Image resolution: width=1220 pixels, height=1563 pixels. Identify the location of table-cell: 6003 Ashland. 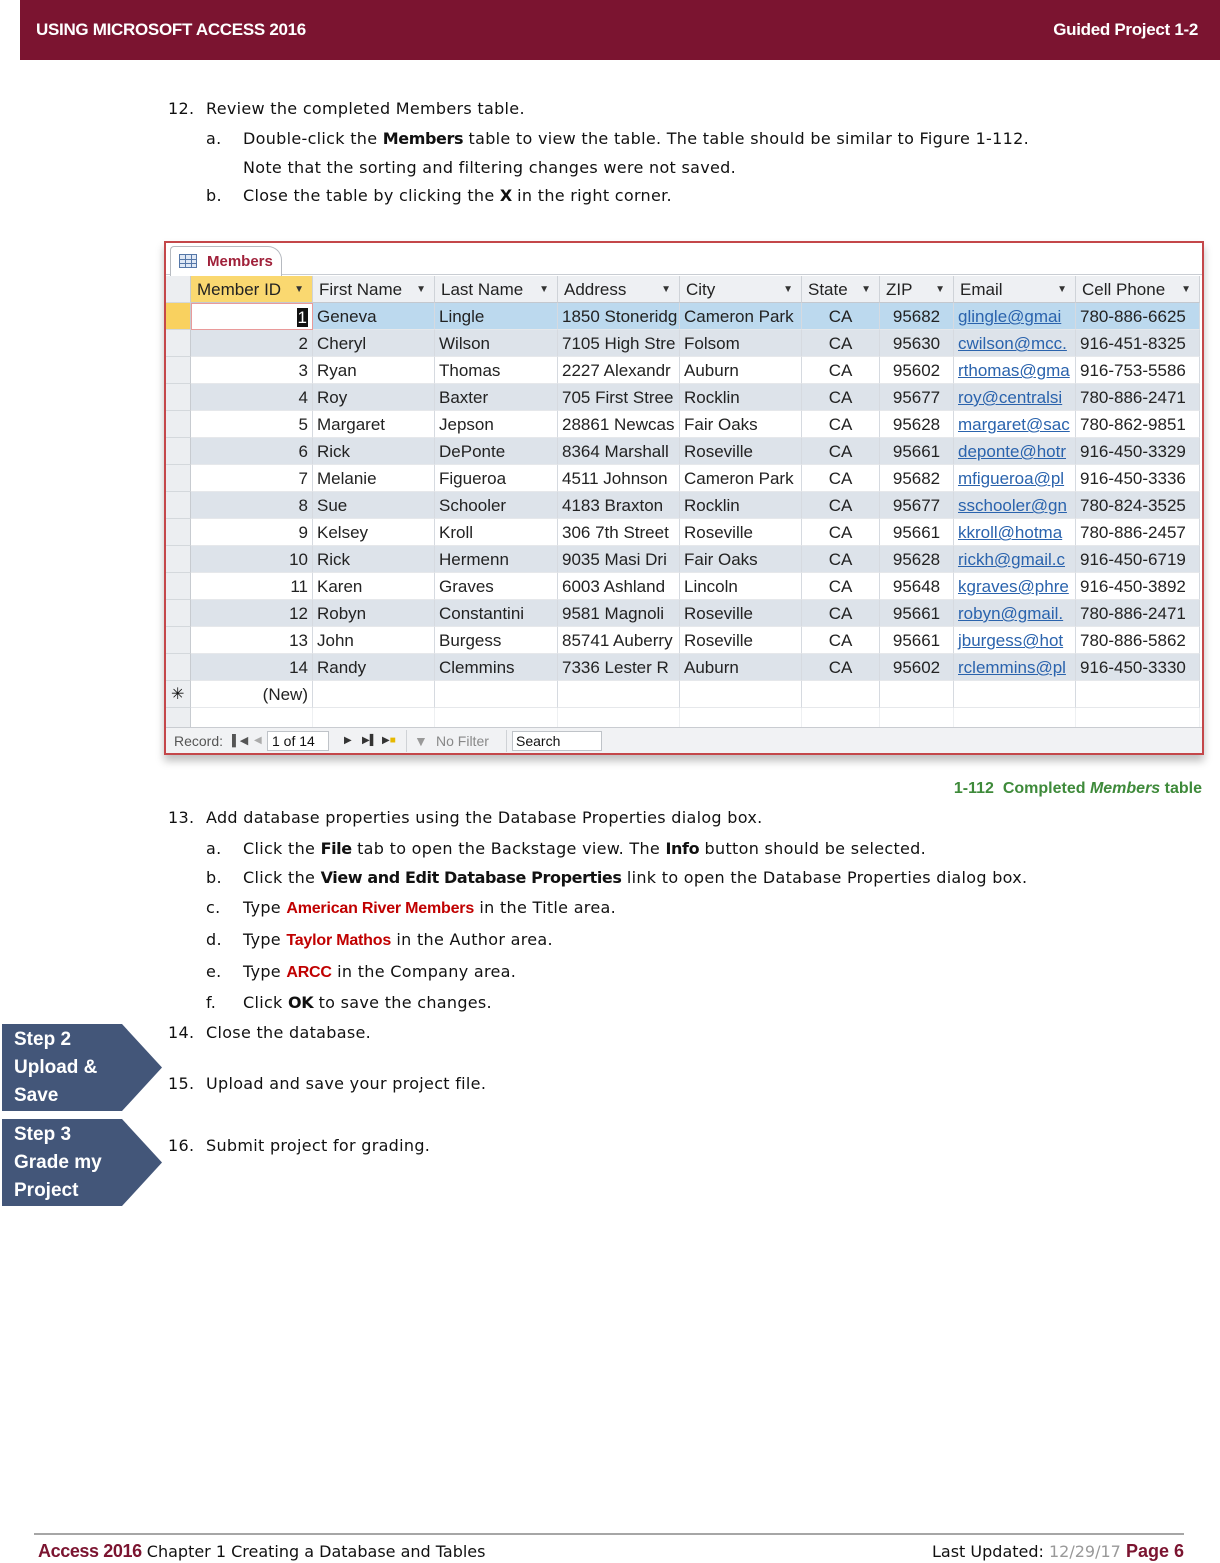
(619, 586).